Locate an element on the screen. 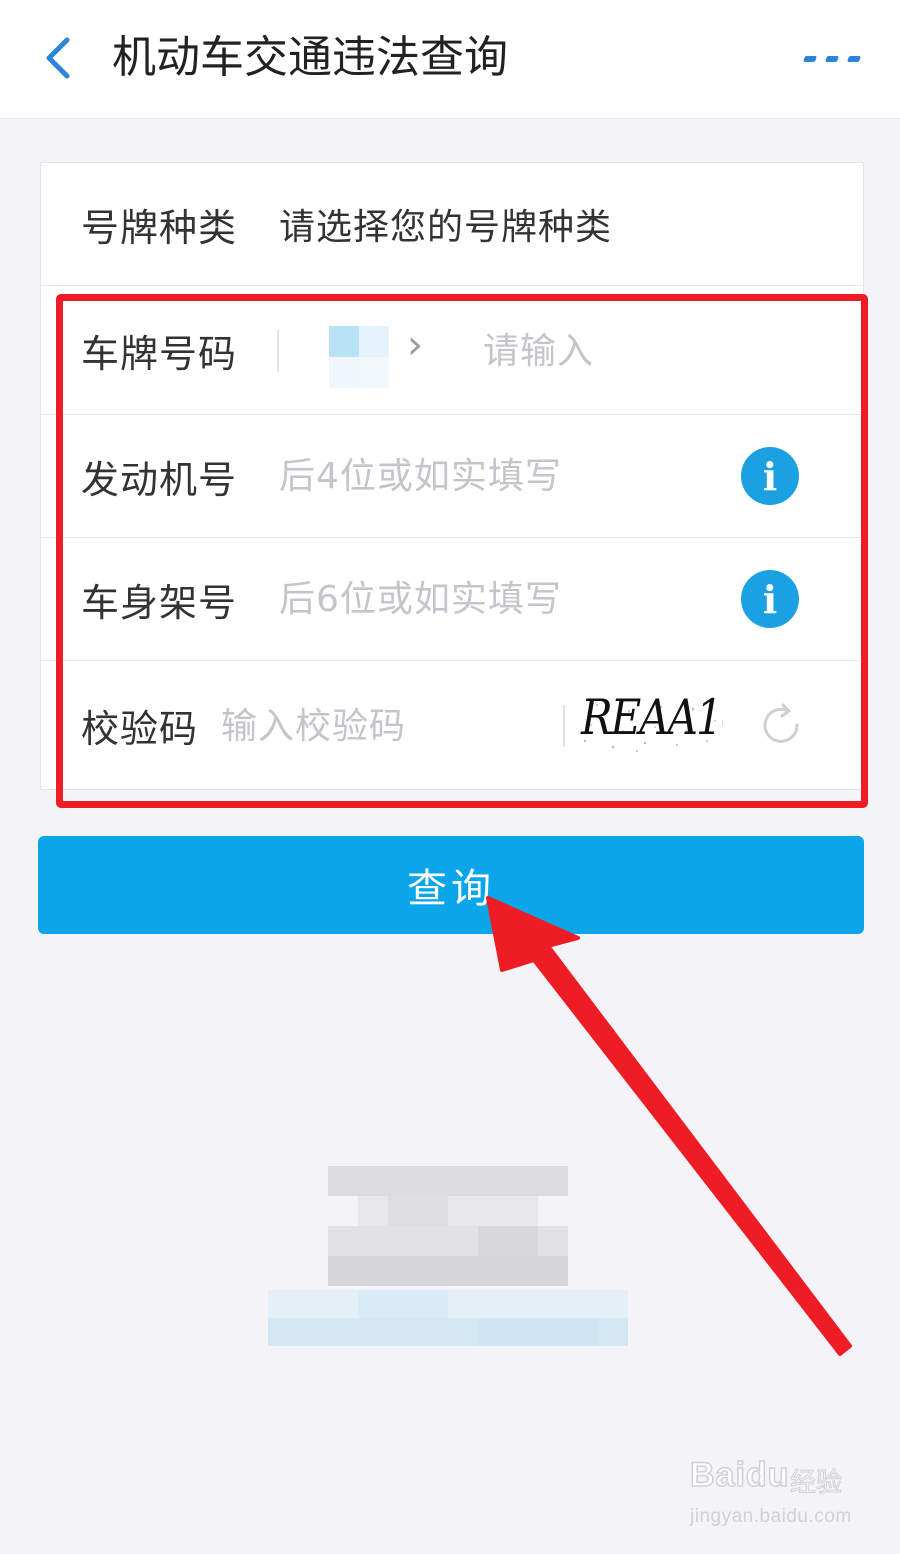 This screenshot has height=1554, width=900. pixelated-text is located at coordinates (448, 1318).